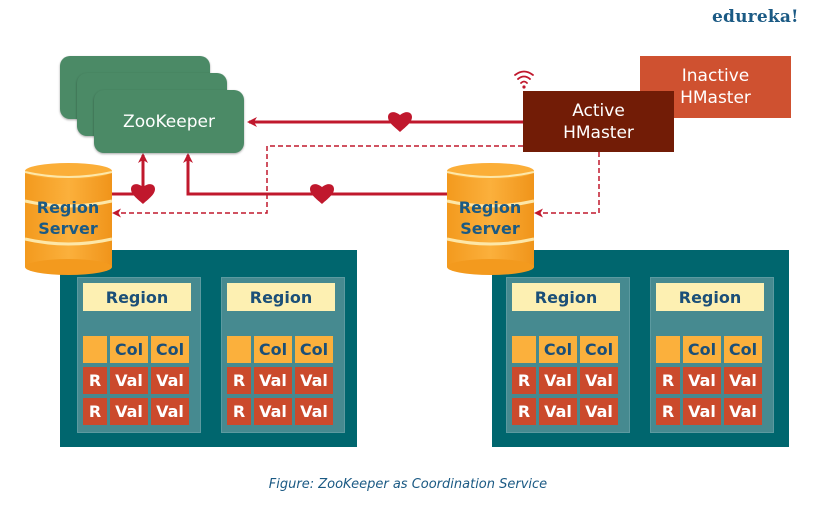 The height and width of the screenshot is (509, 816). What do you see at coordinates (715, 76) in the screenshot?
I see `inactive-hmaster-line1: Inactive` at bounding box center [715, 76].